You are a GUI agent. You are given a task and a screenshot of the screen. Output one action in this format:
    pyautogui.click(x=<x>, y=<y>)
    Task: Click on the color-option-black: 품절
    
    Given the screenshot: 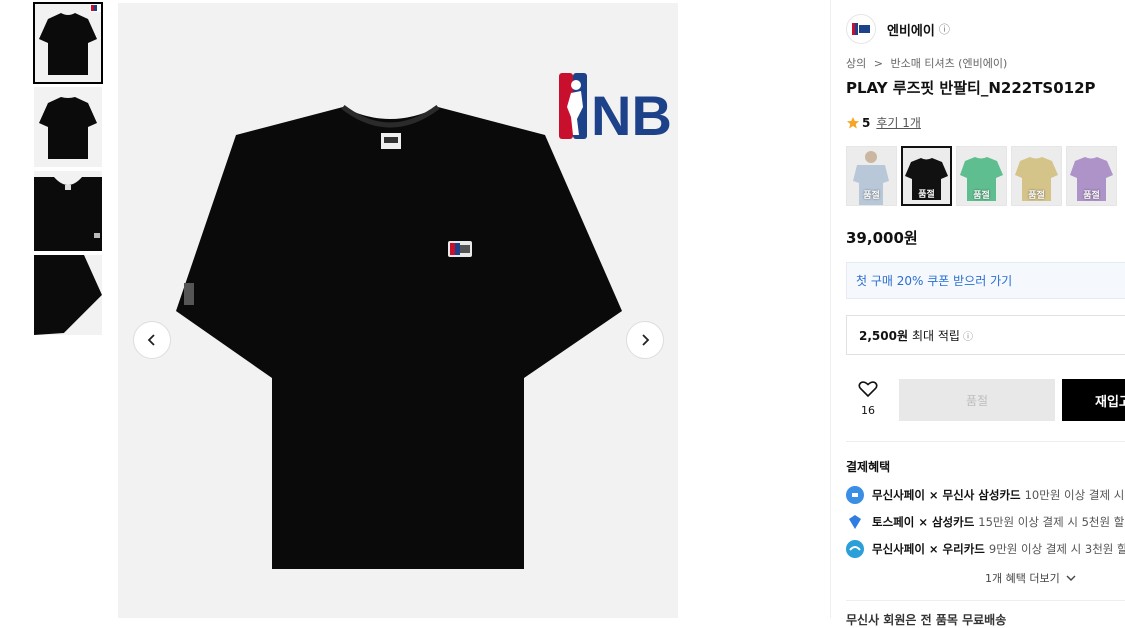 What is the action you would take?
    pyautogui.click(x=926, y=176)
    